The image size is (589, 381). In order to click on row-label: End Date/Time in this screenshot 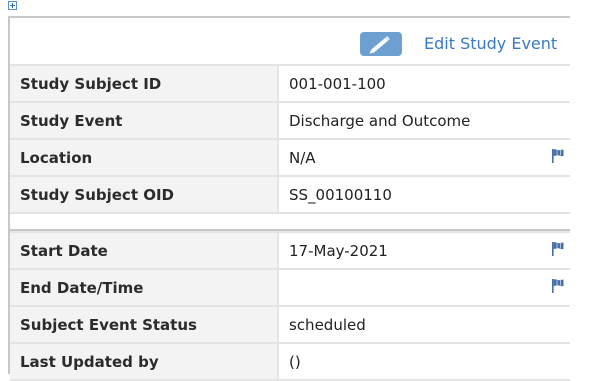, I will do `click(144, 288)`.